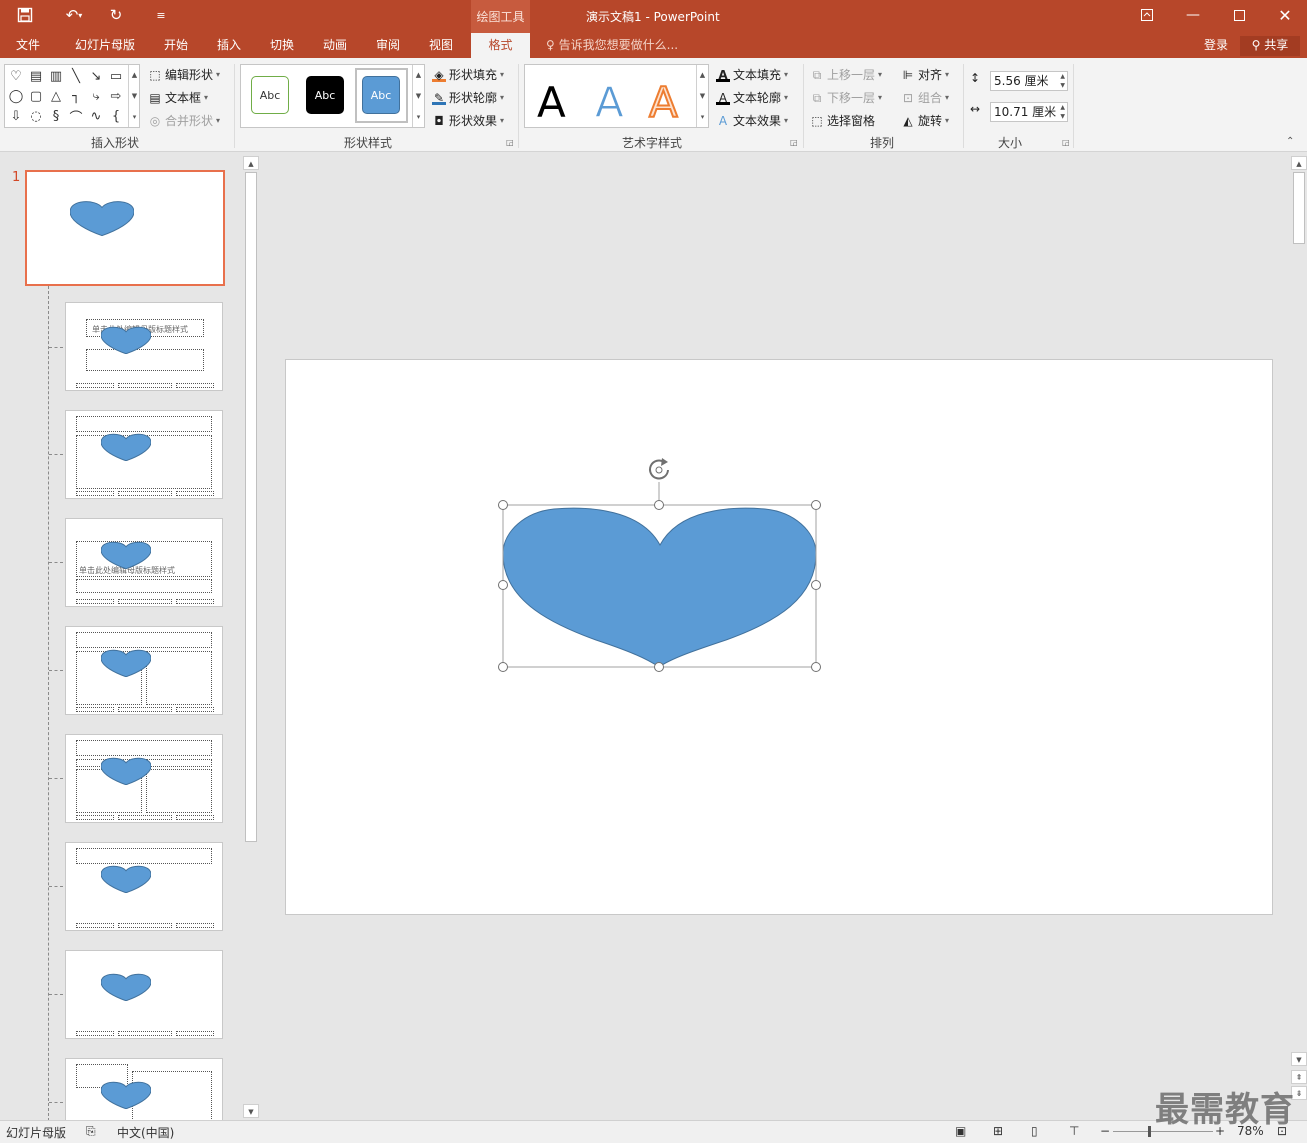  What do you see at coordinates (468, 97) in the screenshot?
I see `shape-outline-button: ✎ 形状轮廓 ▾` at bounding box center [468, 97].